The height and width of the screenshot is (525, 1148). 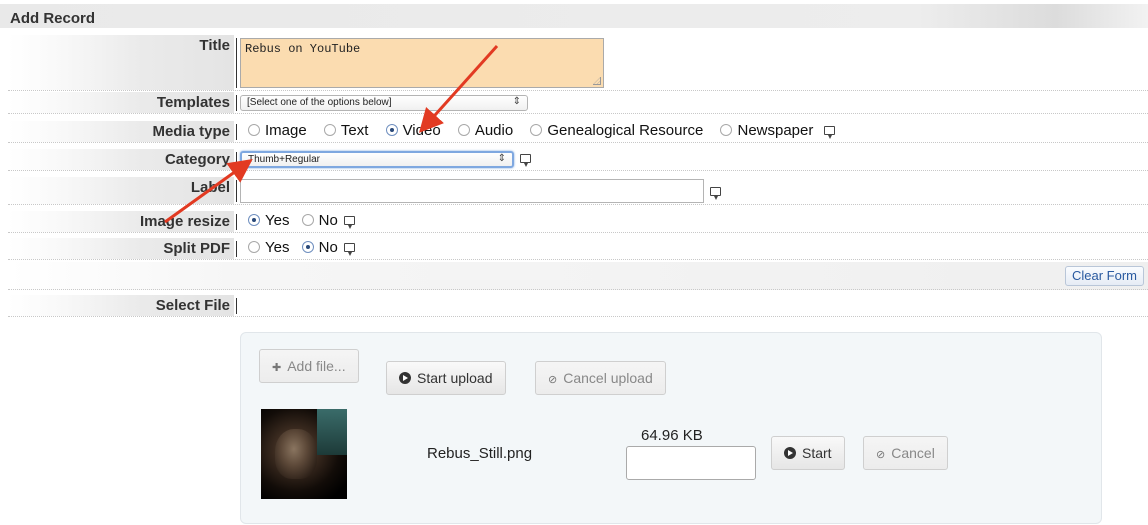 What do you see at coordinates (422, 63) in the screenshot?
I see `title-field: Rebus on YouTube` at bounding box center [422, 63].